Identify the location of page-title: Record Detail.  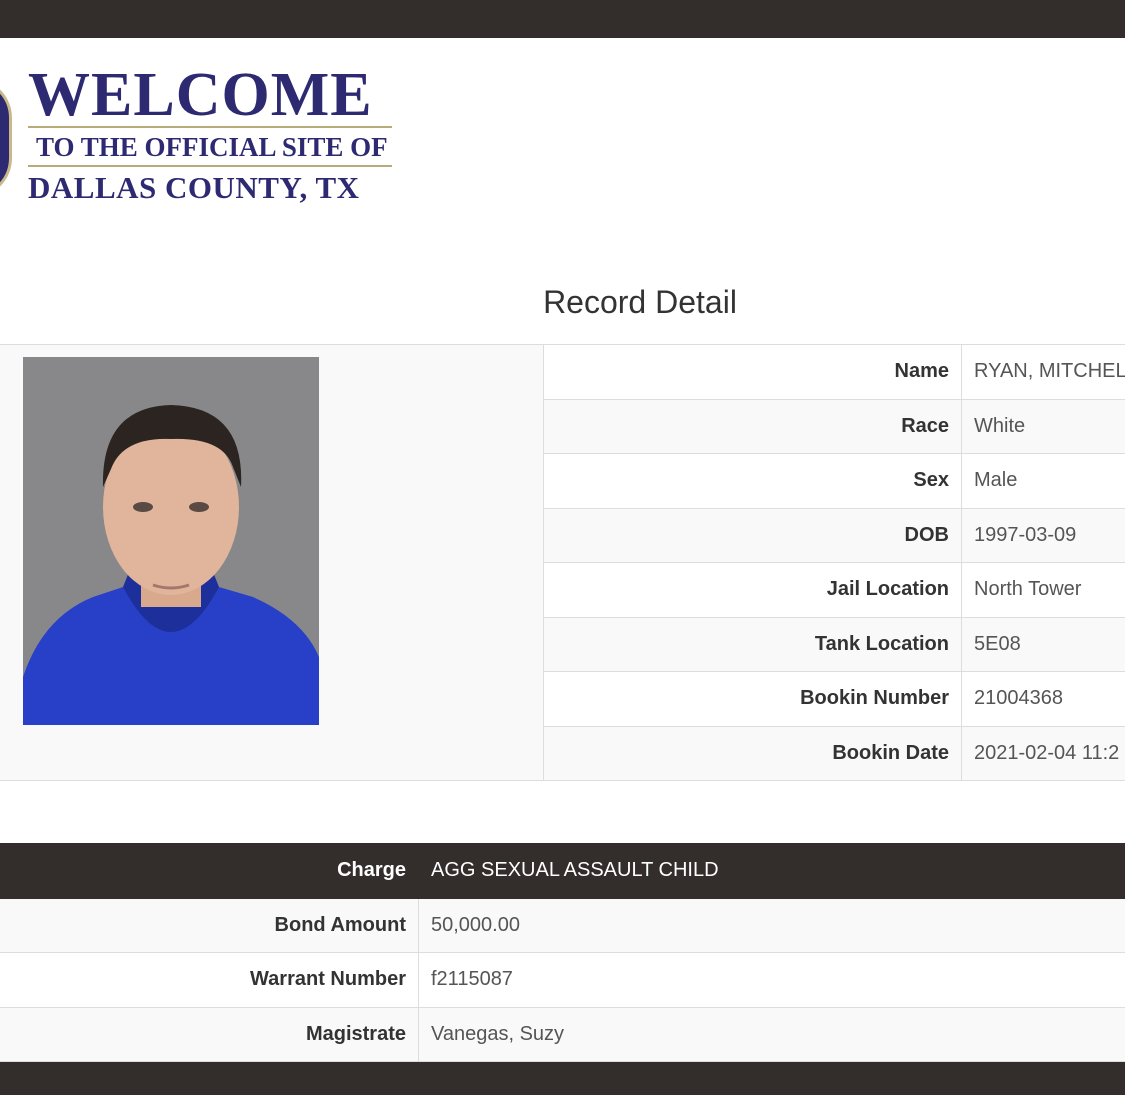
(640, 302).